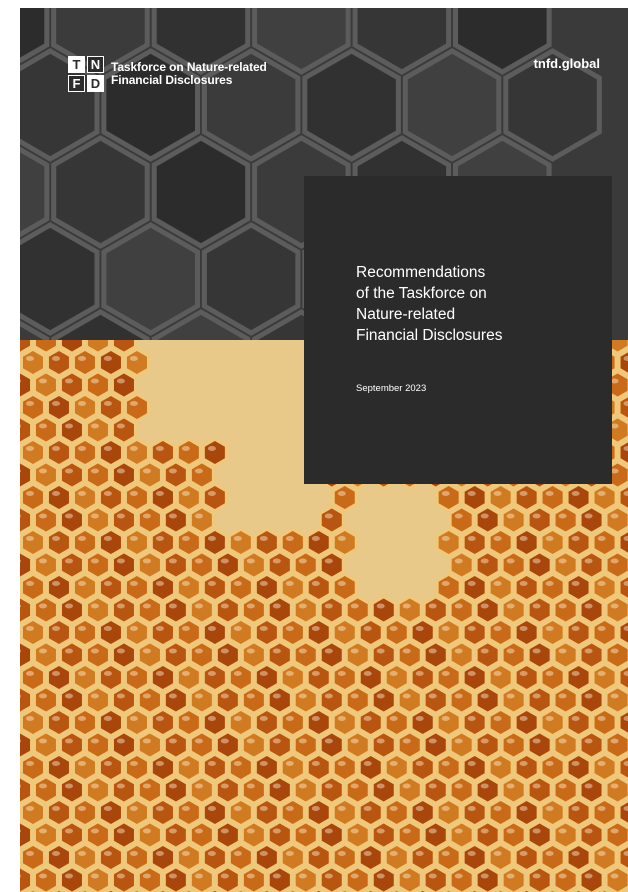 The height and width of the screenshot is (892, 628). What do you see at coordinates (86, 74) in the screenshot?
I see `logo-mark: T N F D` at bounding box center [86, 74].